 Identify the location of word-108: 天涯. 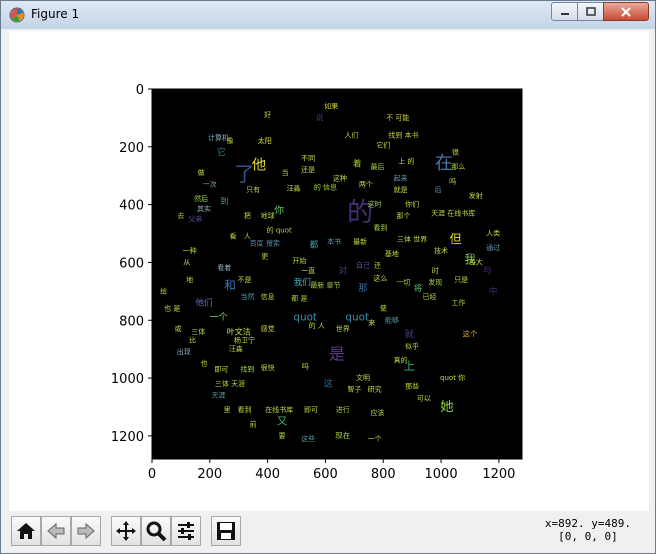
(438, 212).